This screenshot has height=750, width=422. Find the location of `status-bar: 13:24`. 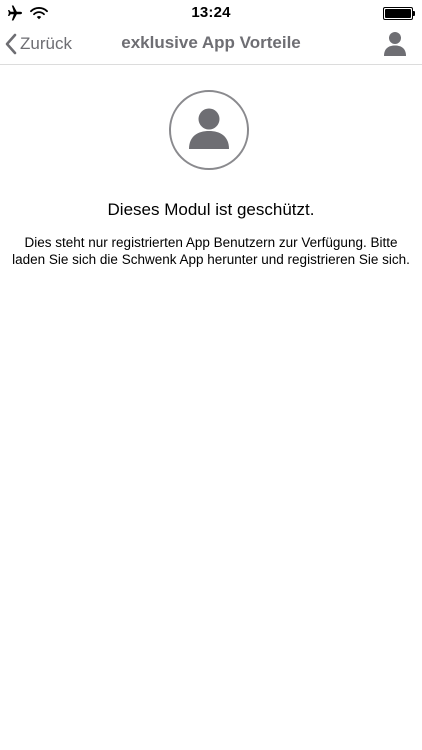

status-bar: 13:24 is located at coordinates (211, 13).